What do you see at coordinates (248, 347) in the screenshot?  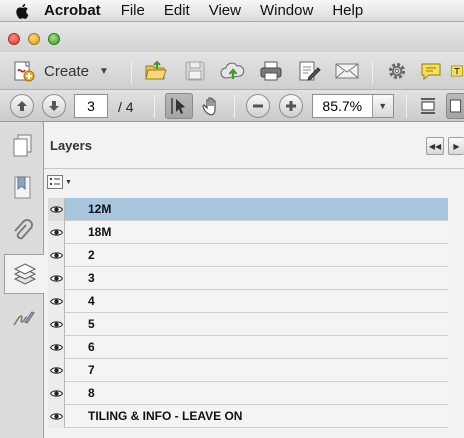 I see `layer-row: 6` at bounding box center [248, 347].